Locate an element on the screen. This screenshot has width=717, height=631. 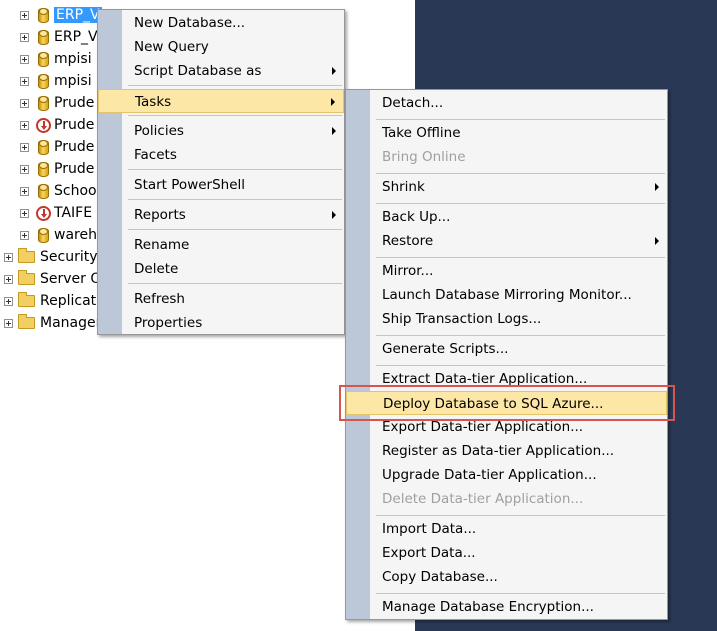
tree-node-server-objects: Server Ol is located at coordinates (54, 279).